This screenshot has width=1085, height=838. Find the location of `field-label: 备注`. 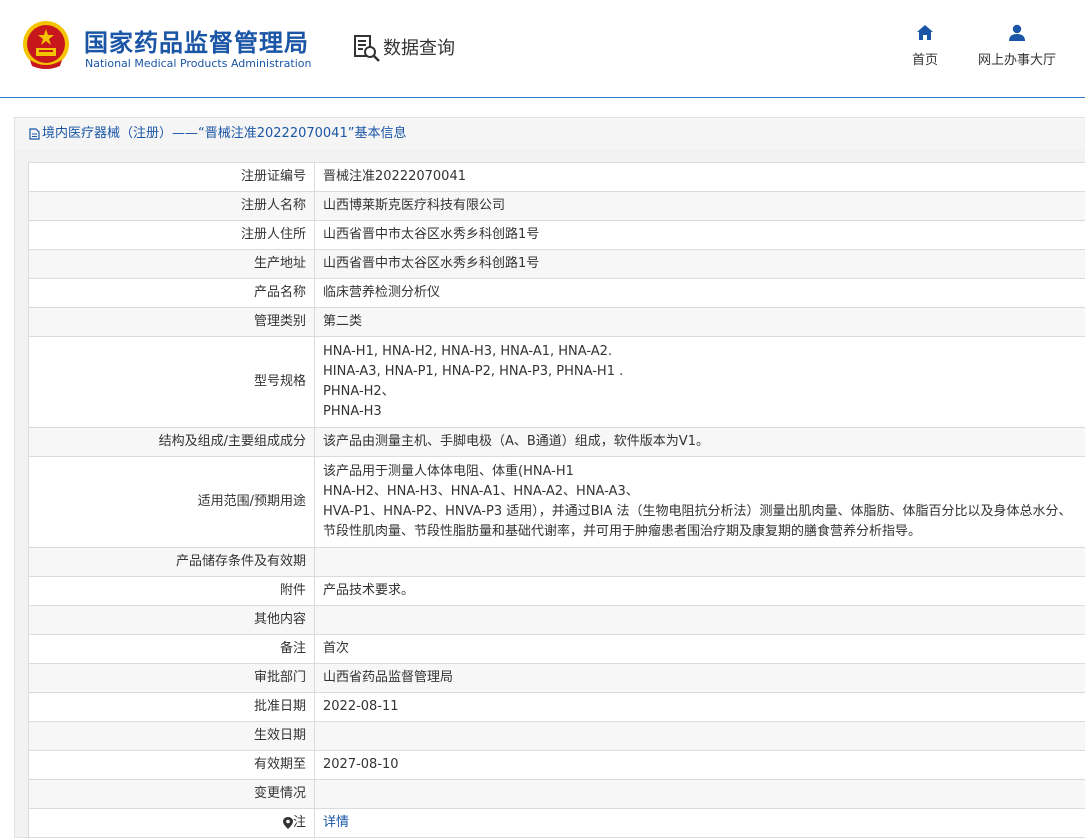

field-label: 备注 is located at coordinates (172, 649).